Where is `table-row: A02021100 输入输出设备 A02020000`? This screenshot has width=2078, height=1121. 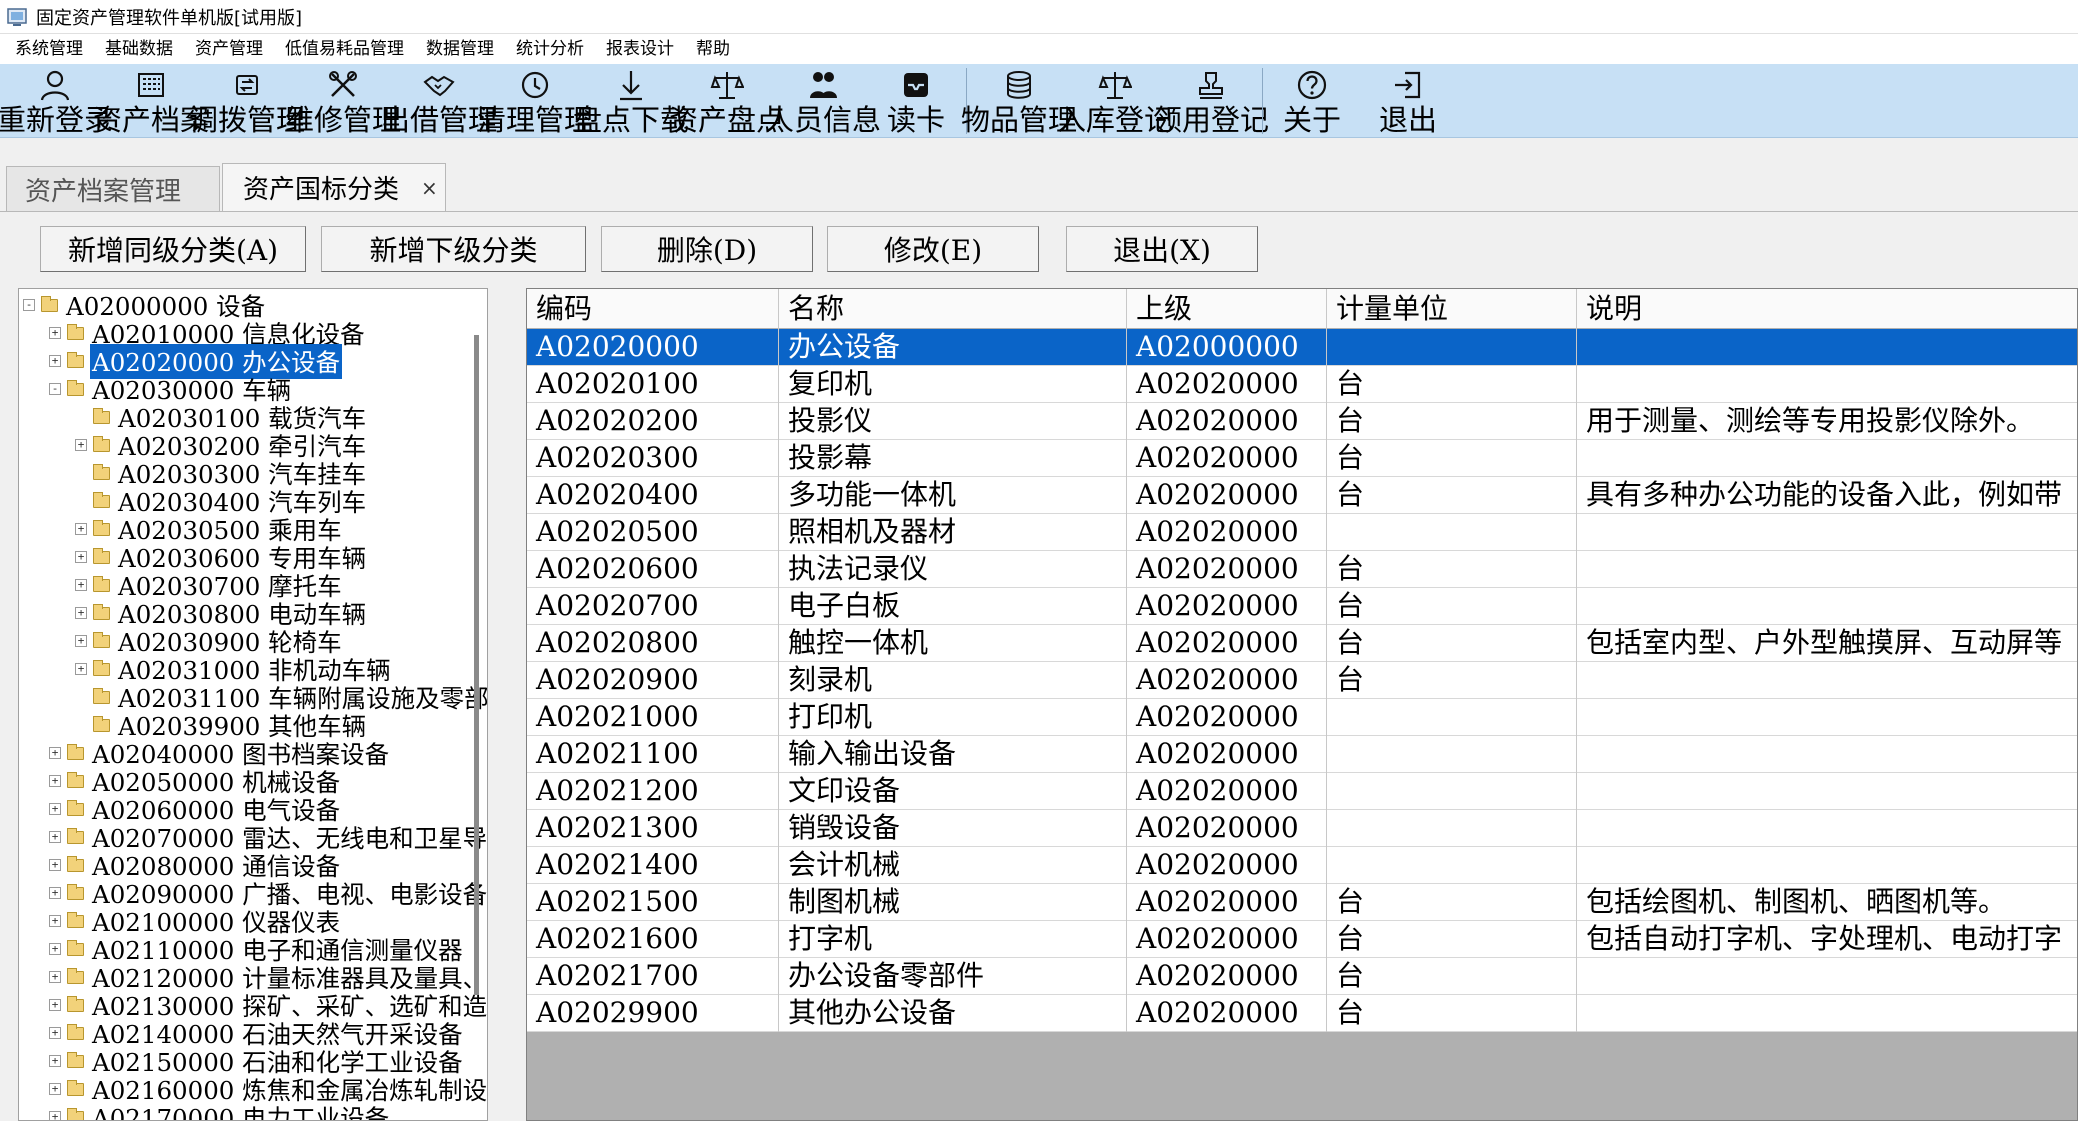
table-row: A02021100 输入输出设备 A02020000 is located at coordinates (1302, 754).